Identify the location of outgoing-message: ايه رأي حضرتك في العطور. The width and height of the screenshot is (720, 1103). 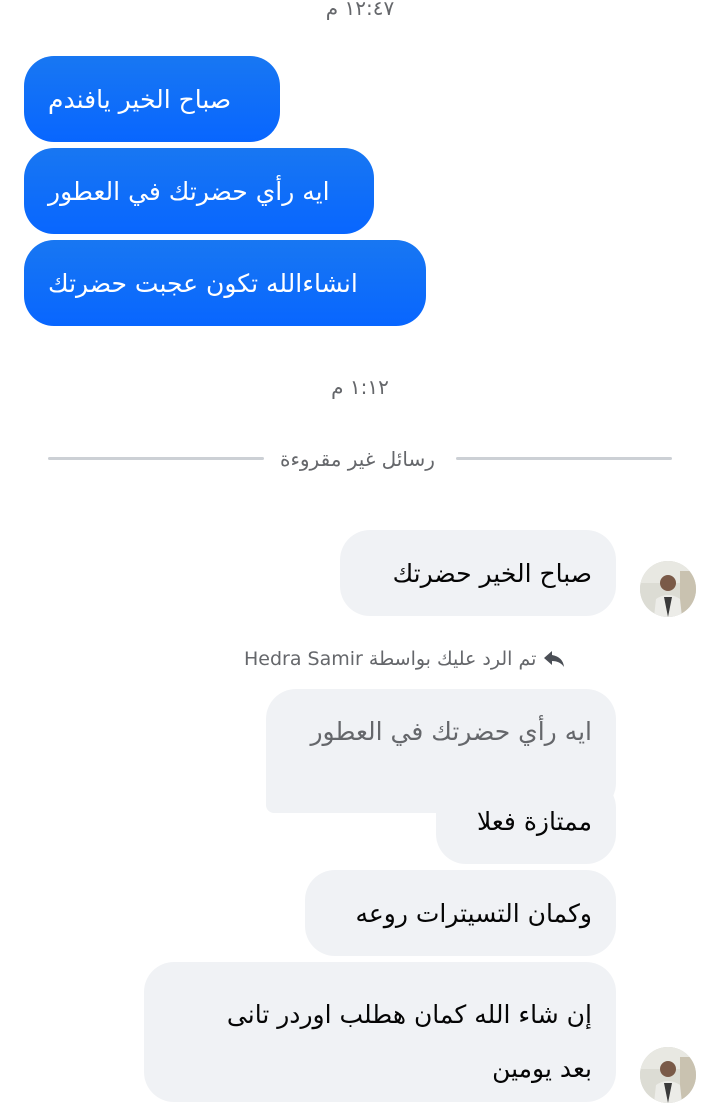
(199, 191).